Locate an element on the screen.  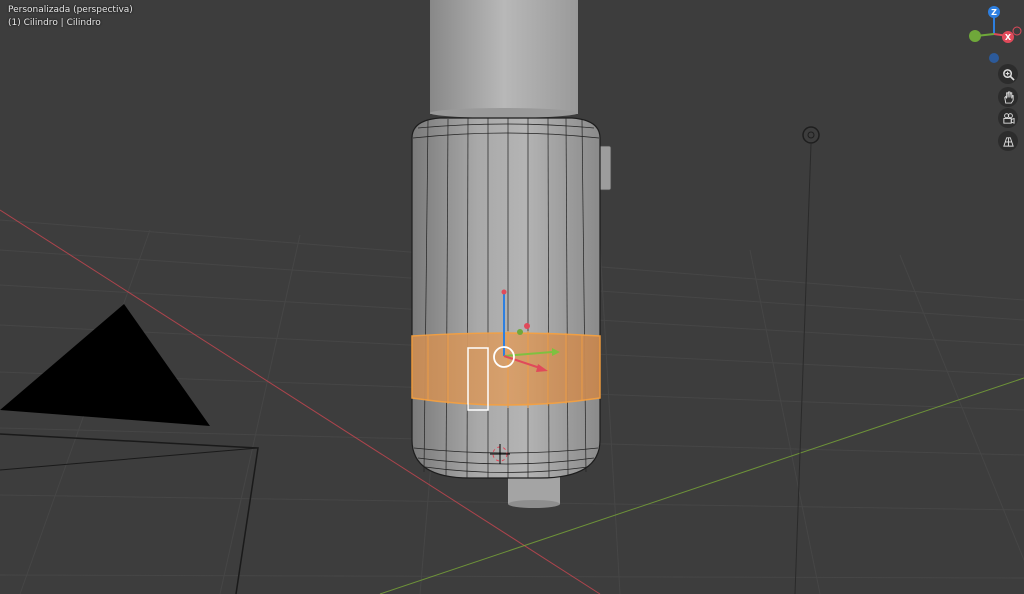
grid-view-button is located at coordinates (1008, 141).